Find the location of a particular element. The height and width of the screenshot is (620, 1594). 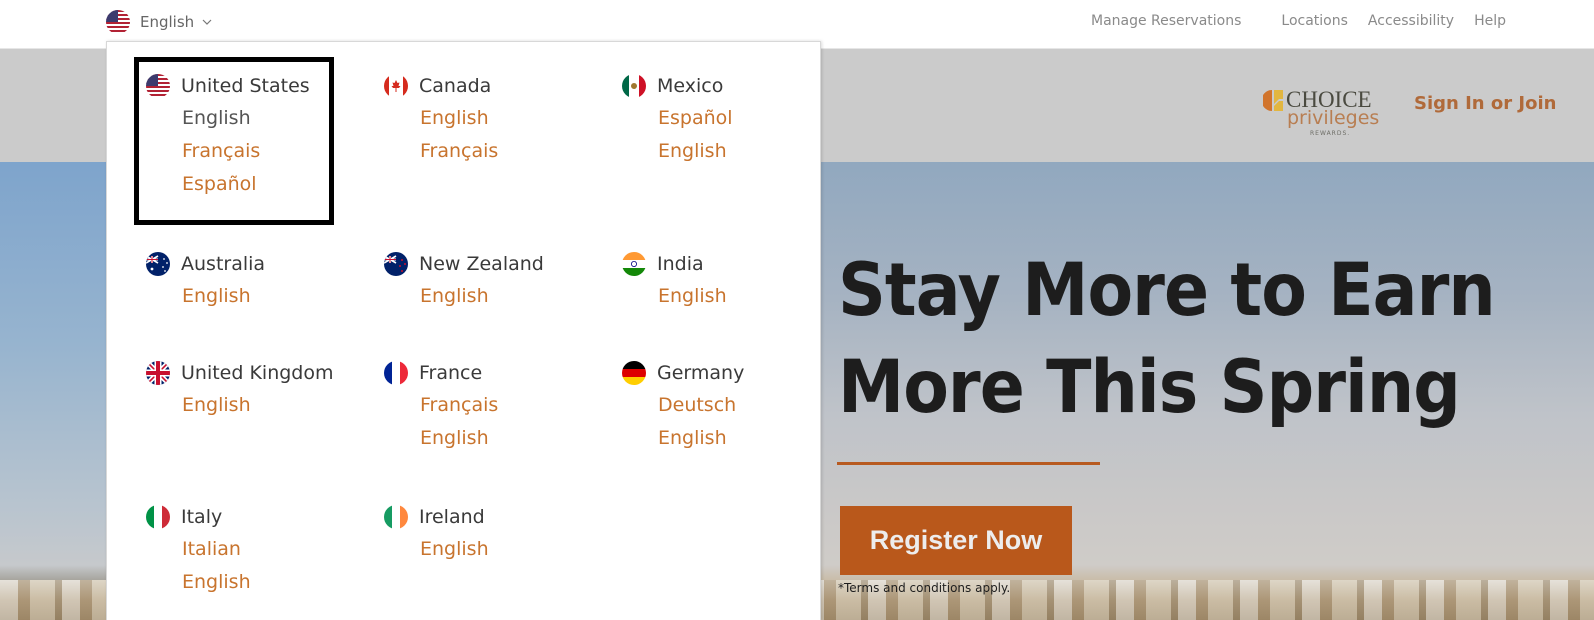

current-language-label: English is located at coordinates (167, 22).